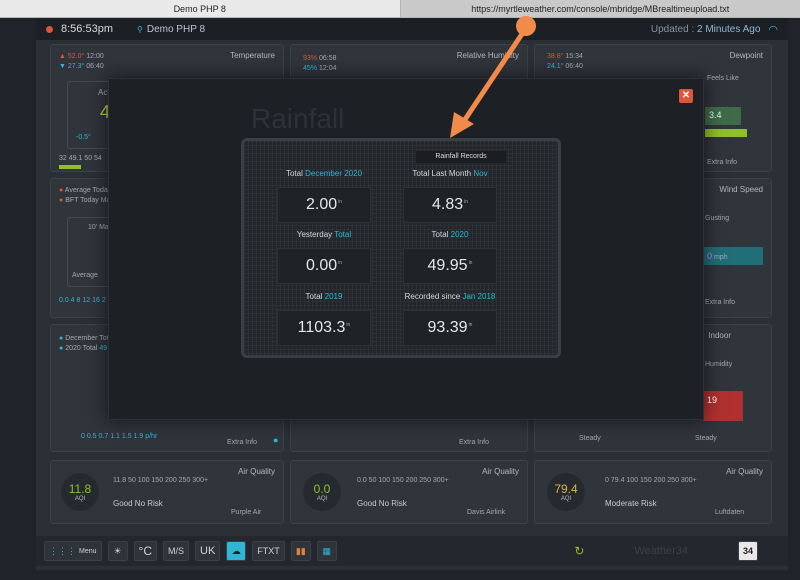 Image resolution: width=800 pixels, height=580 pixels. I want to click on calendar-icon: ▦, so click(327, 550).